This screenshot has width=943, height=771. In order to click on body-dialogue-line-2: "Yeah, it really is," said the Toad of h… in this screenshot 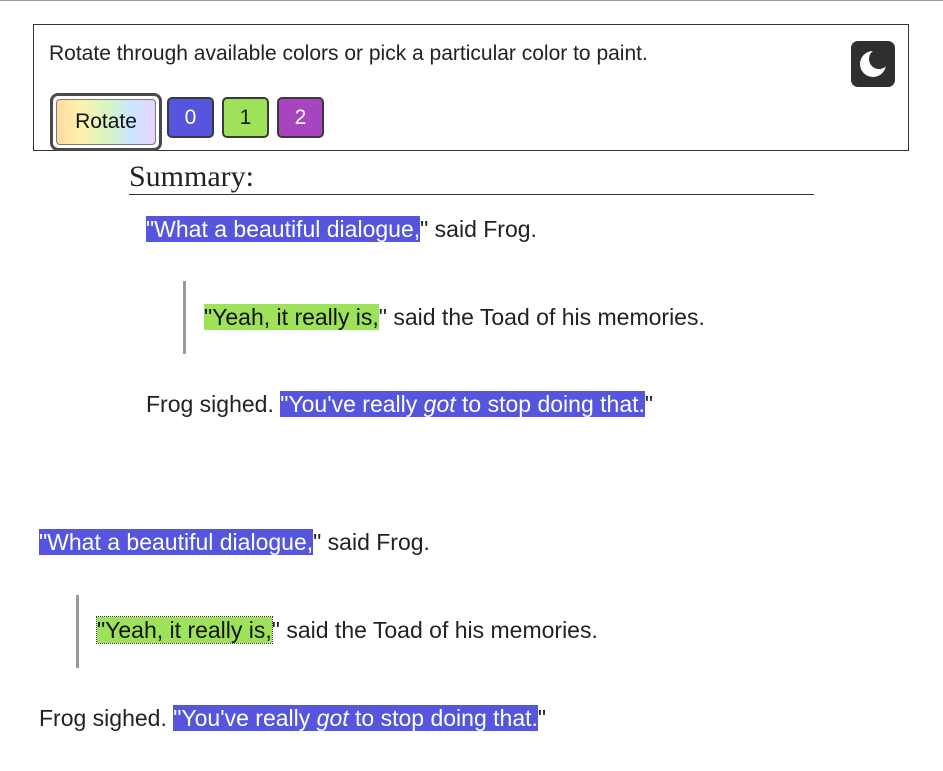, I will do `click(347, 630)`.